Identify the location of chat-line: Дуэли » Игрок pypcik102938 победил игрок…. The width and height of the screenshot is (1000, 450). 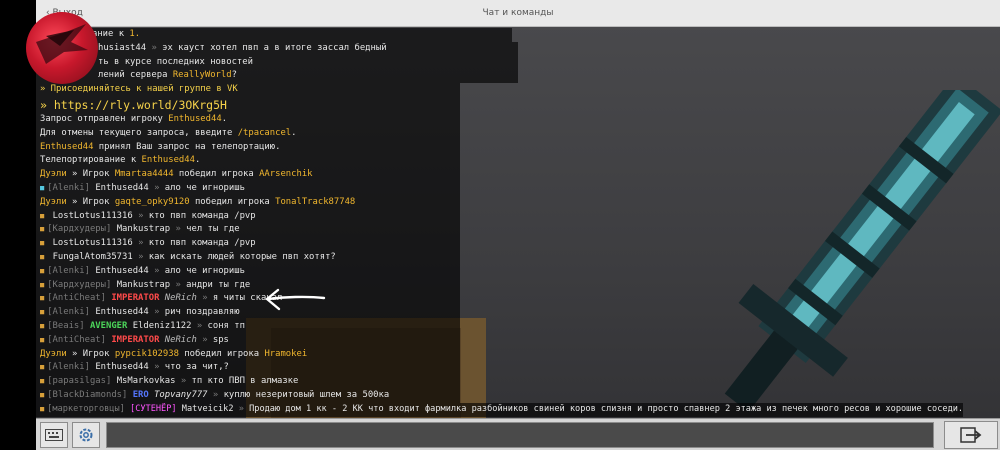
(248, 354).